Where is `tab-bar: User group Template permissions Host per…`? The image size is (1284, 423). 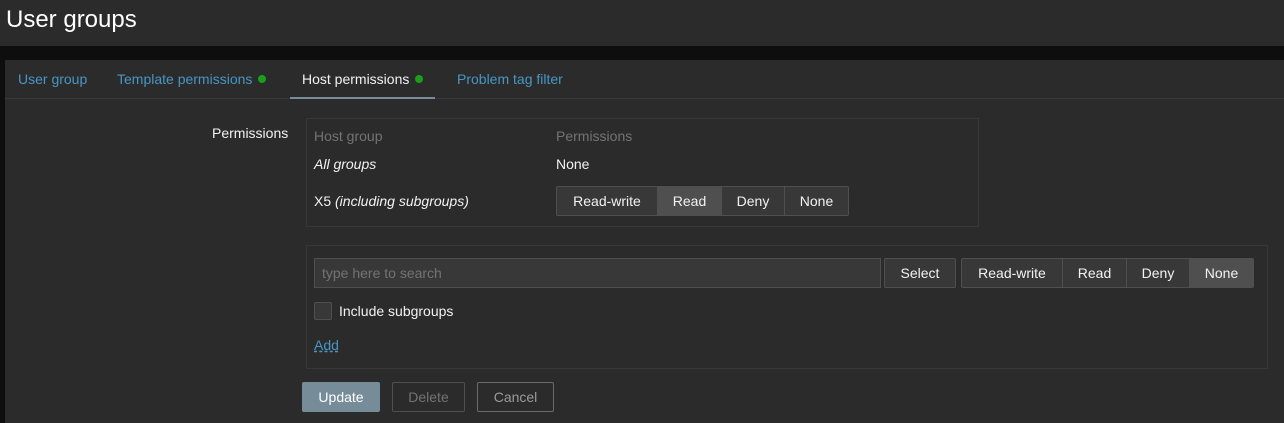
tab-bar: User group Template permissions Host per… is located at coordinates (644, 79).